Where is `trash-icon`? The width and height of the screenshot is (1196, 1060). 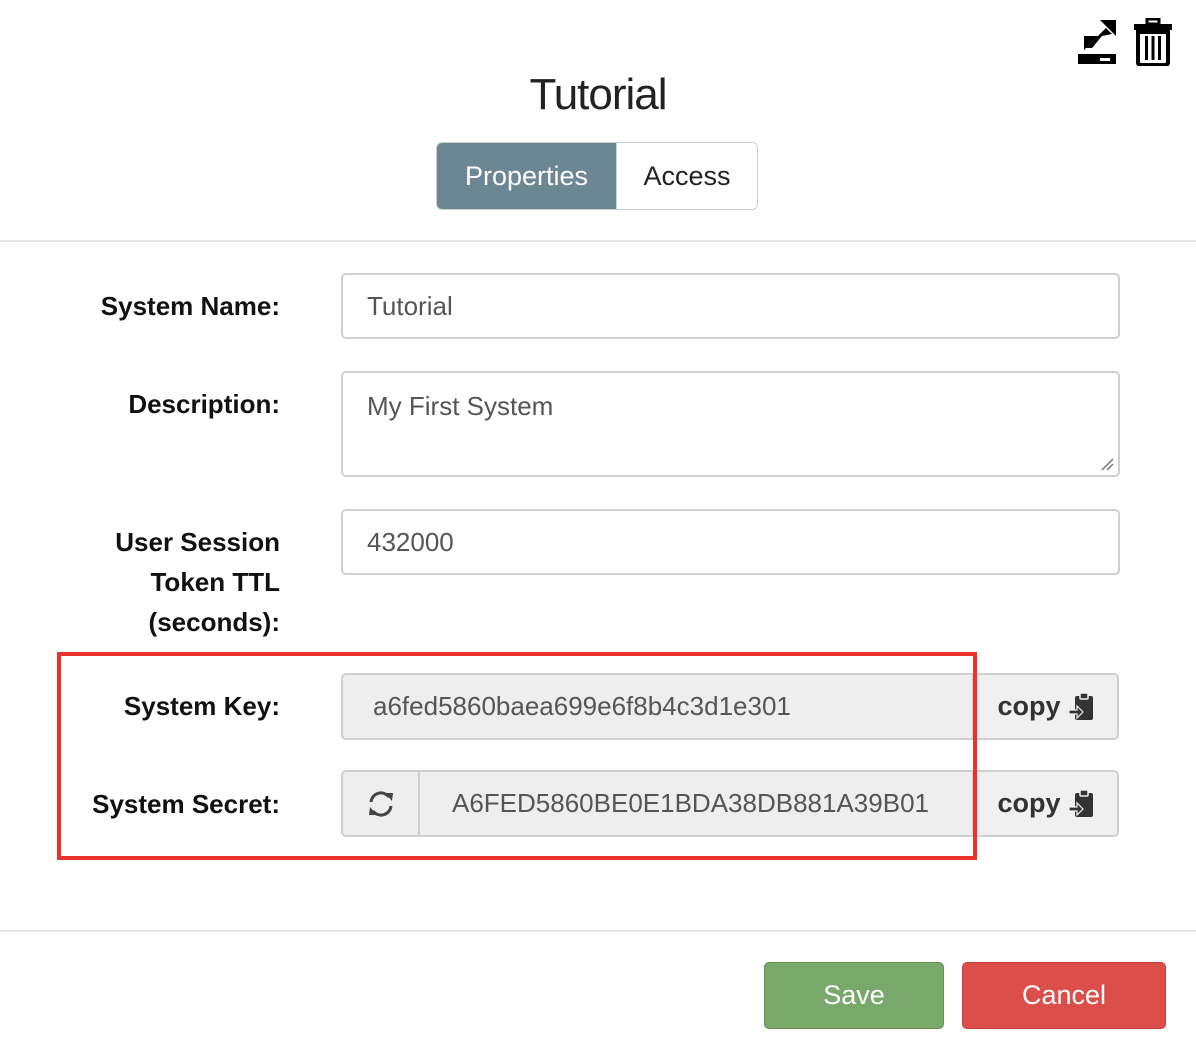 trash-icon is located at coordinates (1153, 42).